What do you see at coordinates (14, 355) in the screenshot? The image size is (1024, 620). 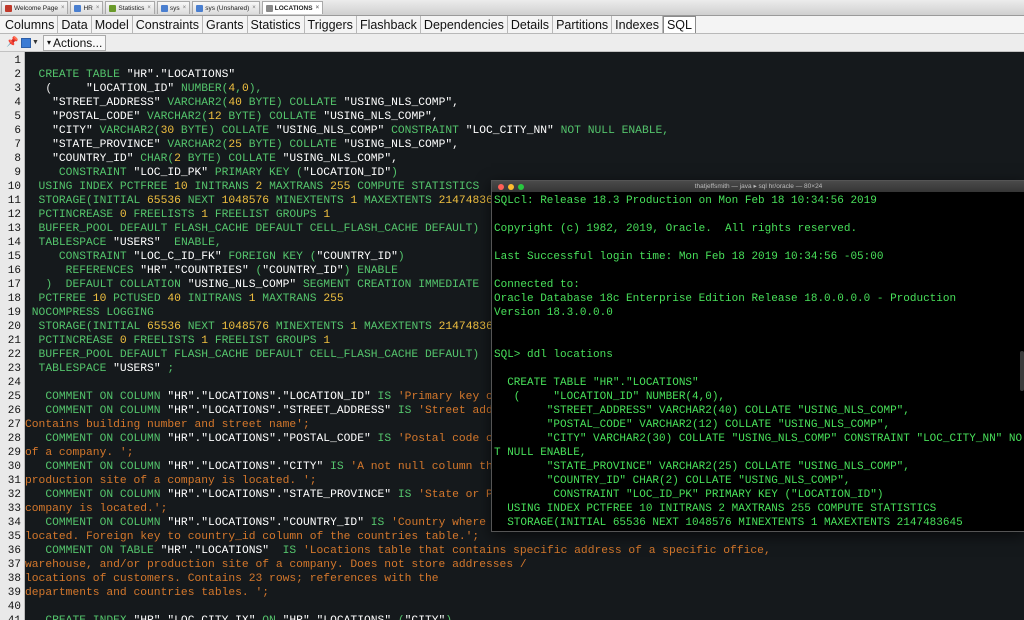 I see `line-number: 22` at bounding box center [14, 355].